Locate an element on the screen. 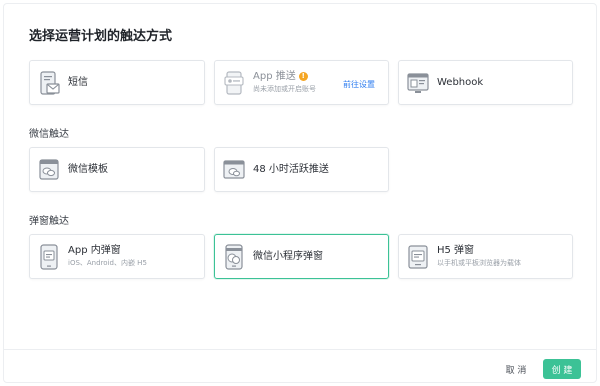 The width and height of the screenshot is (600, 386). active-push-icon is located at coordinates (234, 169).